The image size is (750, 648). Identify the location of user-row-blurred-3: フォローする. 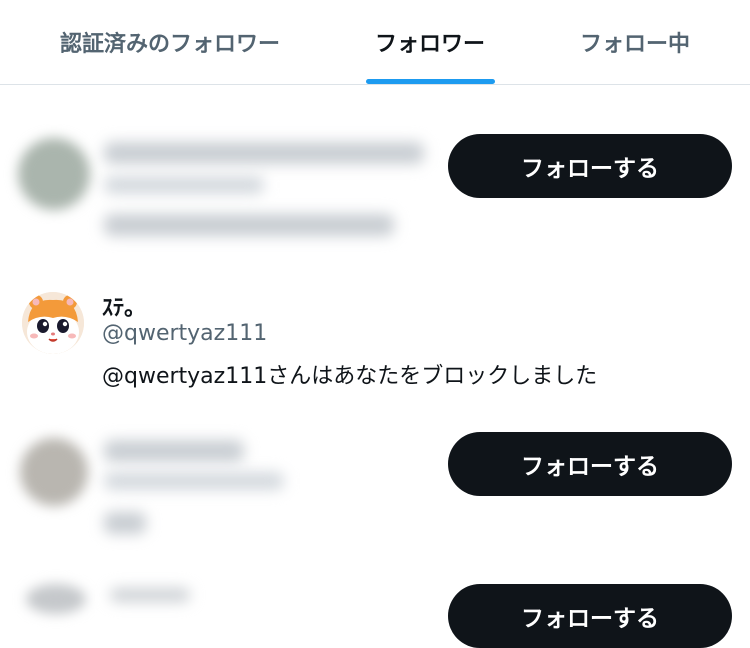
(375, 609).